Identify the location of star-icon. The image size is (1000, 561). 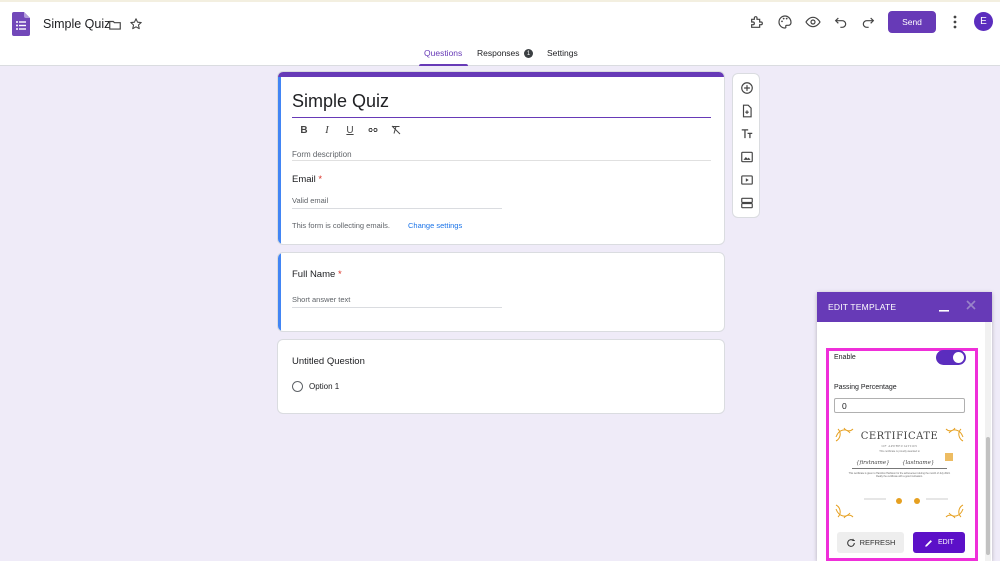
(137, 25).